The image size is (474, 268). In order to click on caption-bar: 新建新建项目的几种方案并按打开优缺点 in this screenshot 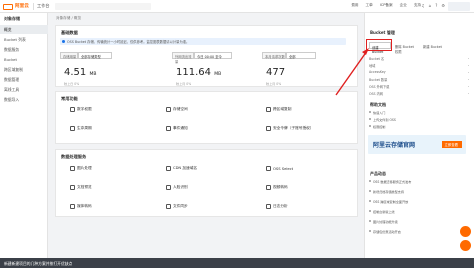, I will do `click(237, 263)`.